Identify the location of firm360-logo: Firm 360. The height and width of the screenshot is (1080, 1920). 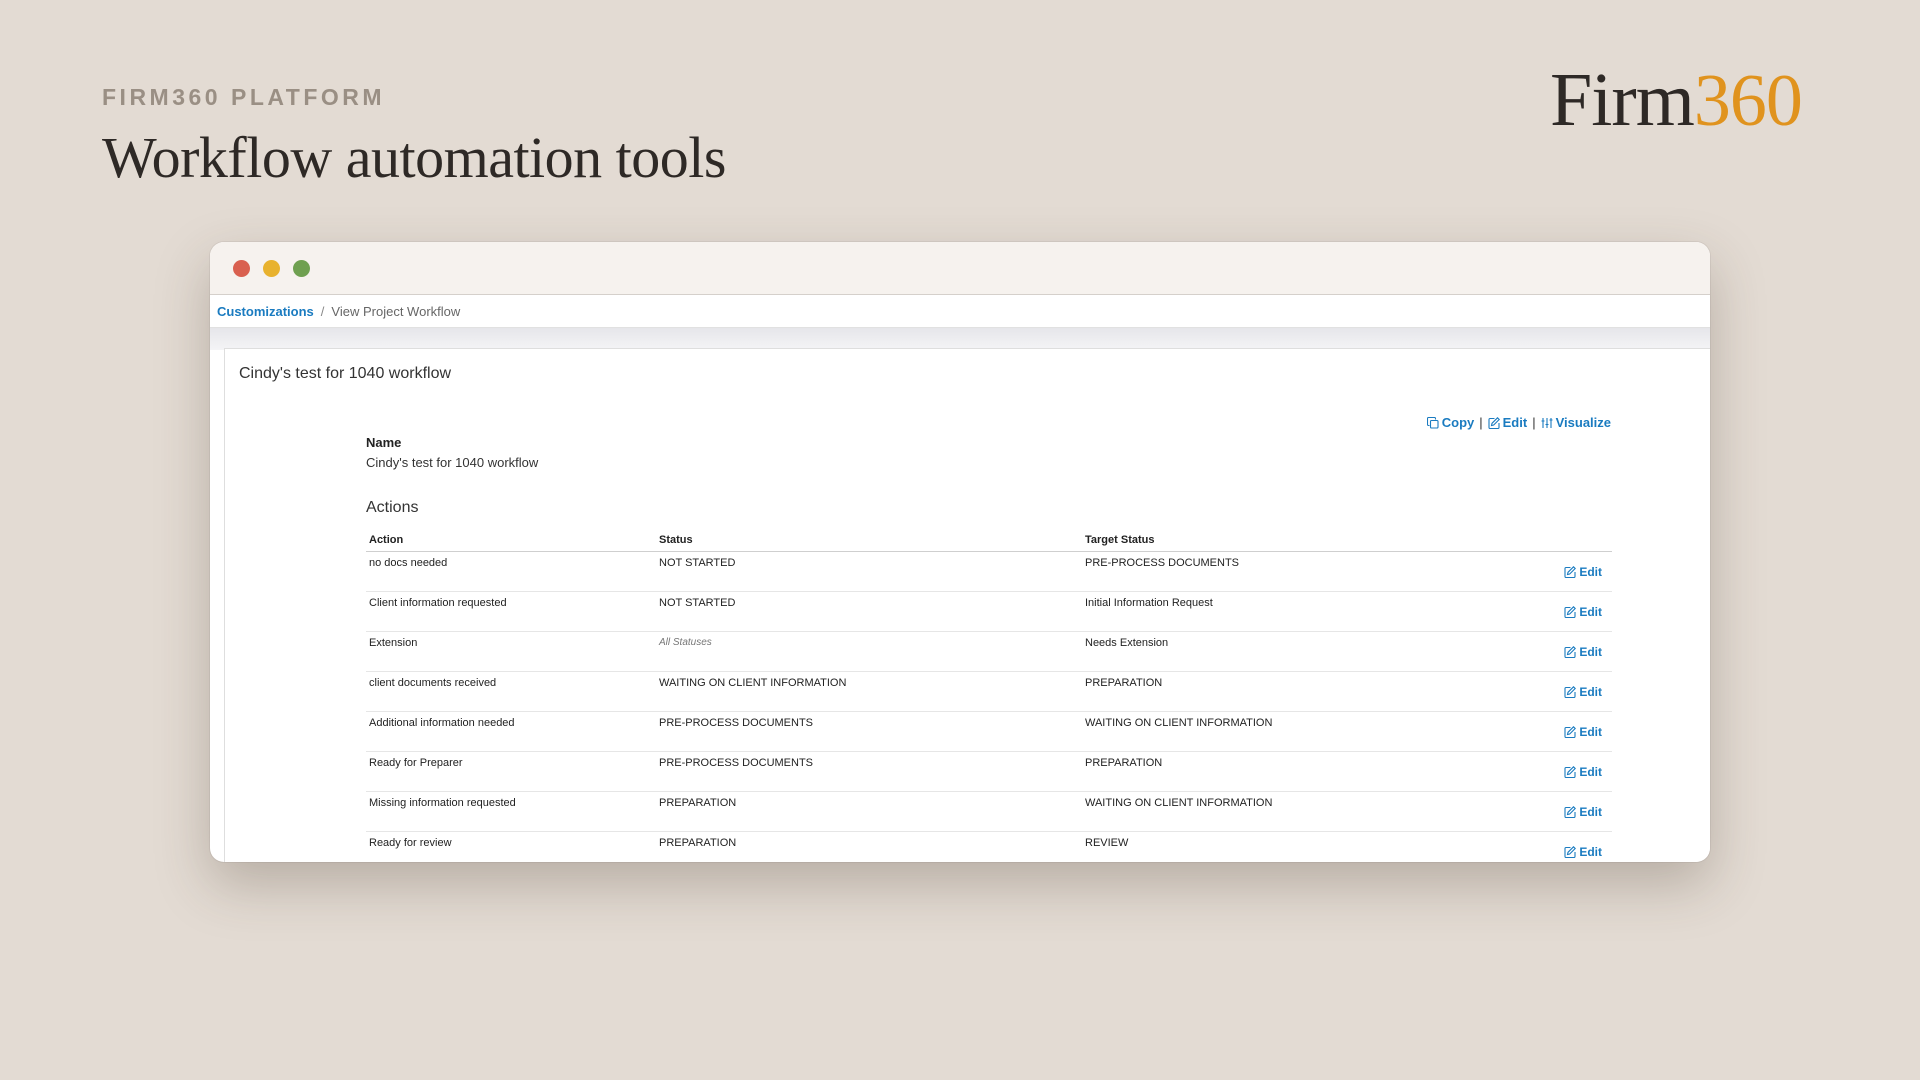
(1676, 100).